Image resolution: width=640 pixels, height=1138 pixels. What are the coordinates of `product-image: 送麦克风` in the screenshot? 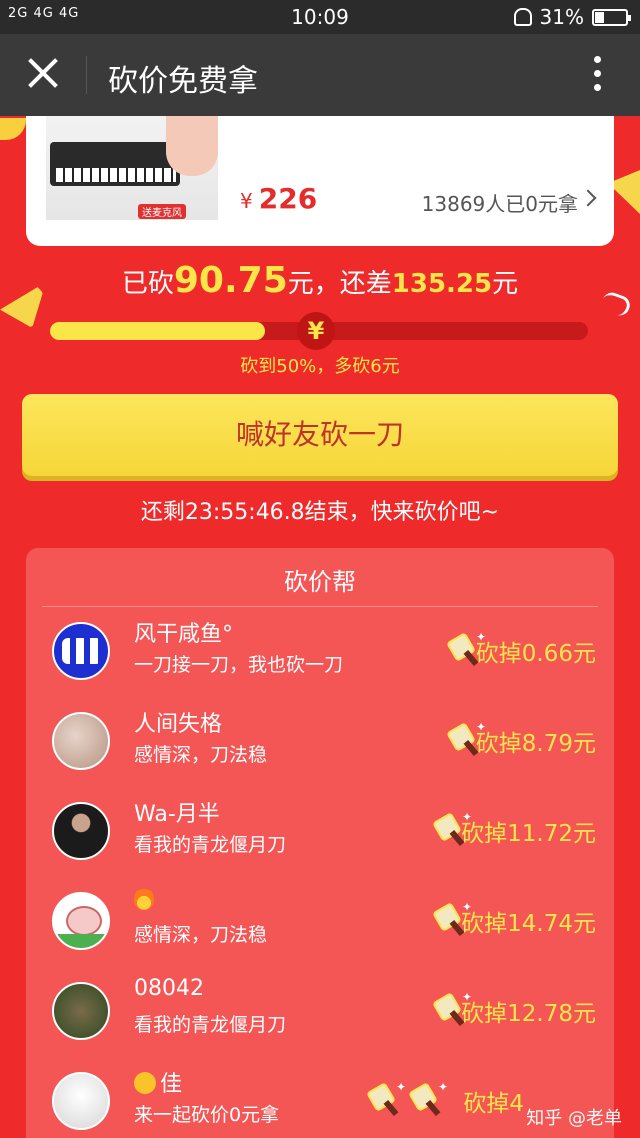 It's located at (132, 168).